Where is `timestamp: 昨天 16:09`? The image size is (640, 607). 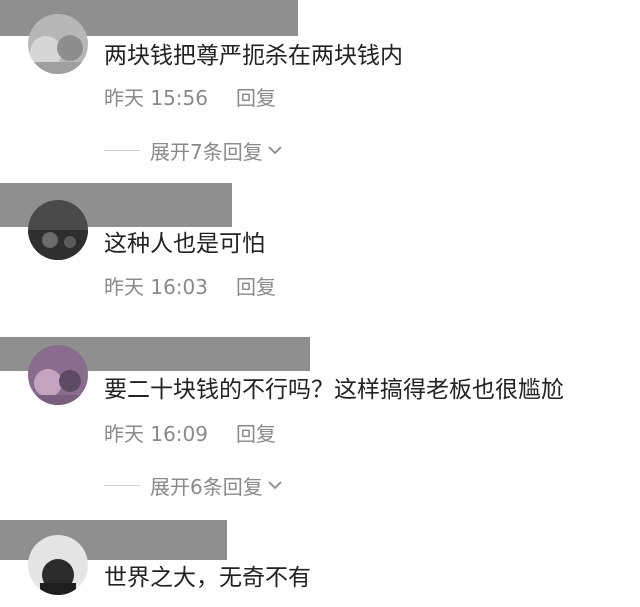
timestamp: 昨天 16:09 is located at coordinates (156, 434).